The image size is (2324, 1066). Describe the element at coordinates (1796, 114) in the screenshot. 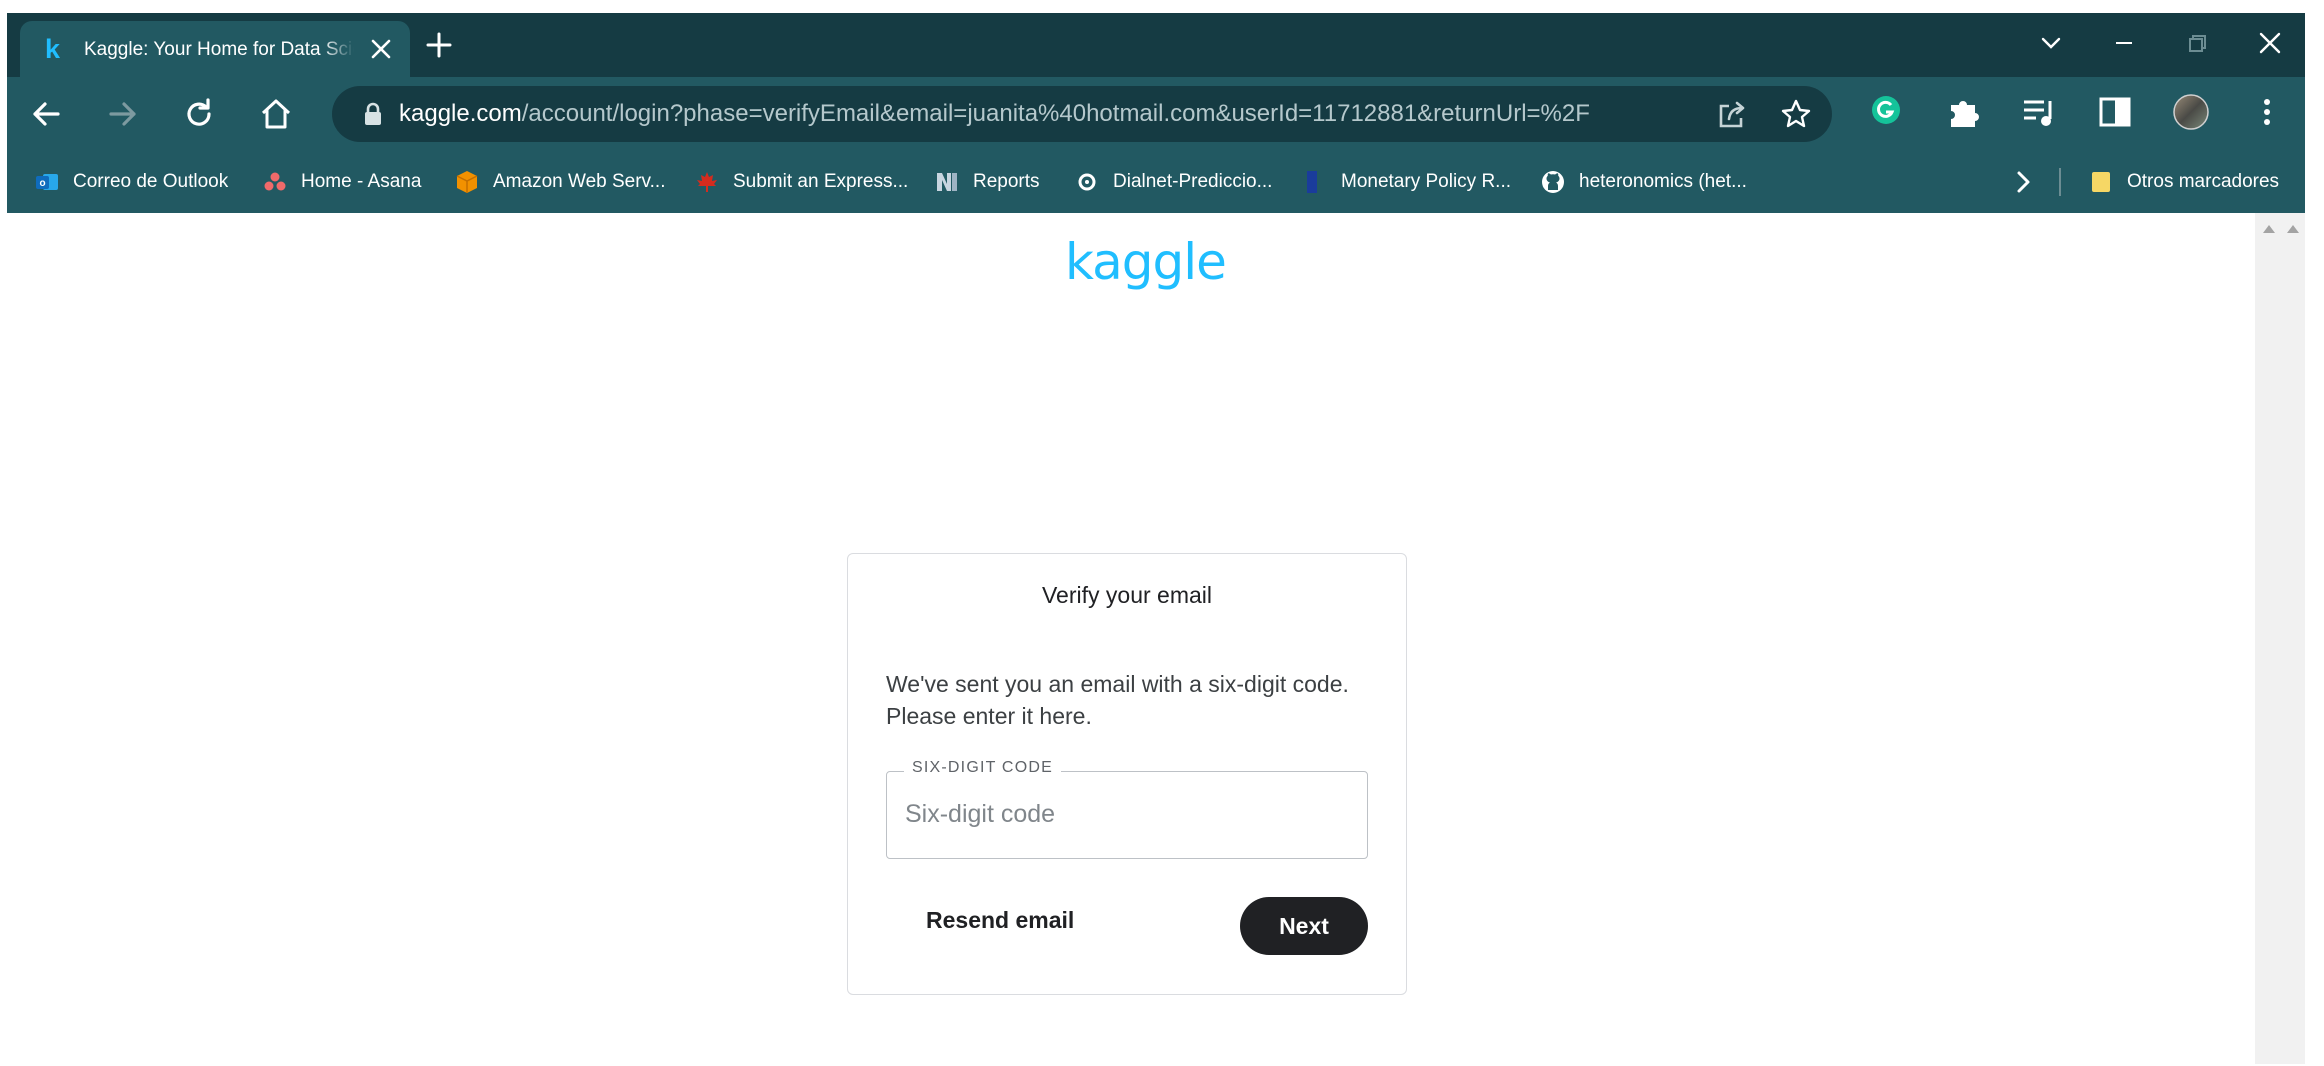

I see `bookmark-star-icon` at that location.